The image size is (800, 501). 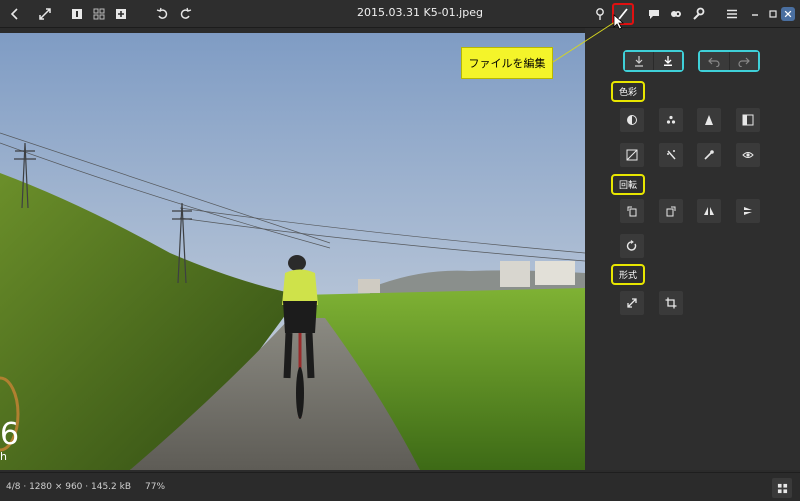 I want to click on fullscreen-icon, so click(x=45, y=14).